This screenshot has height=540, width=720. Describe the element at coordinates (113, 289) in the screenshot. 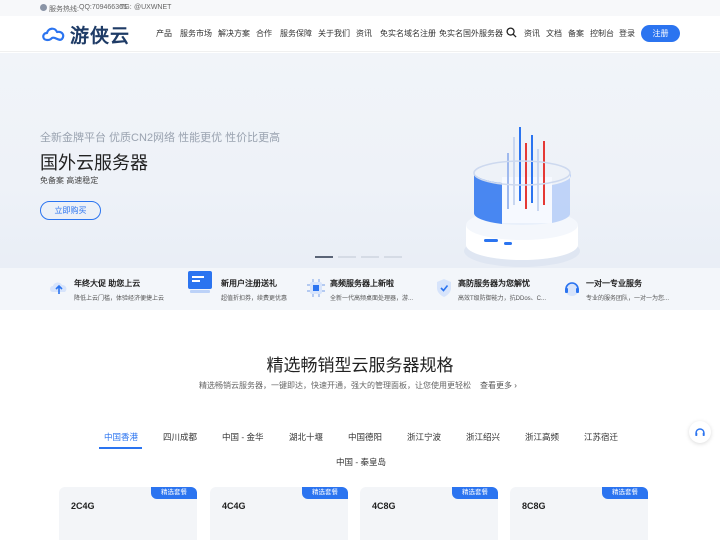

I see `feature-item: 年终大促 助您上云 降低上云门槛，体验经济便捷上云` at that location.